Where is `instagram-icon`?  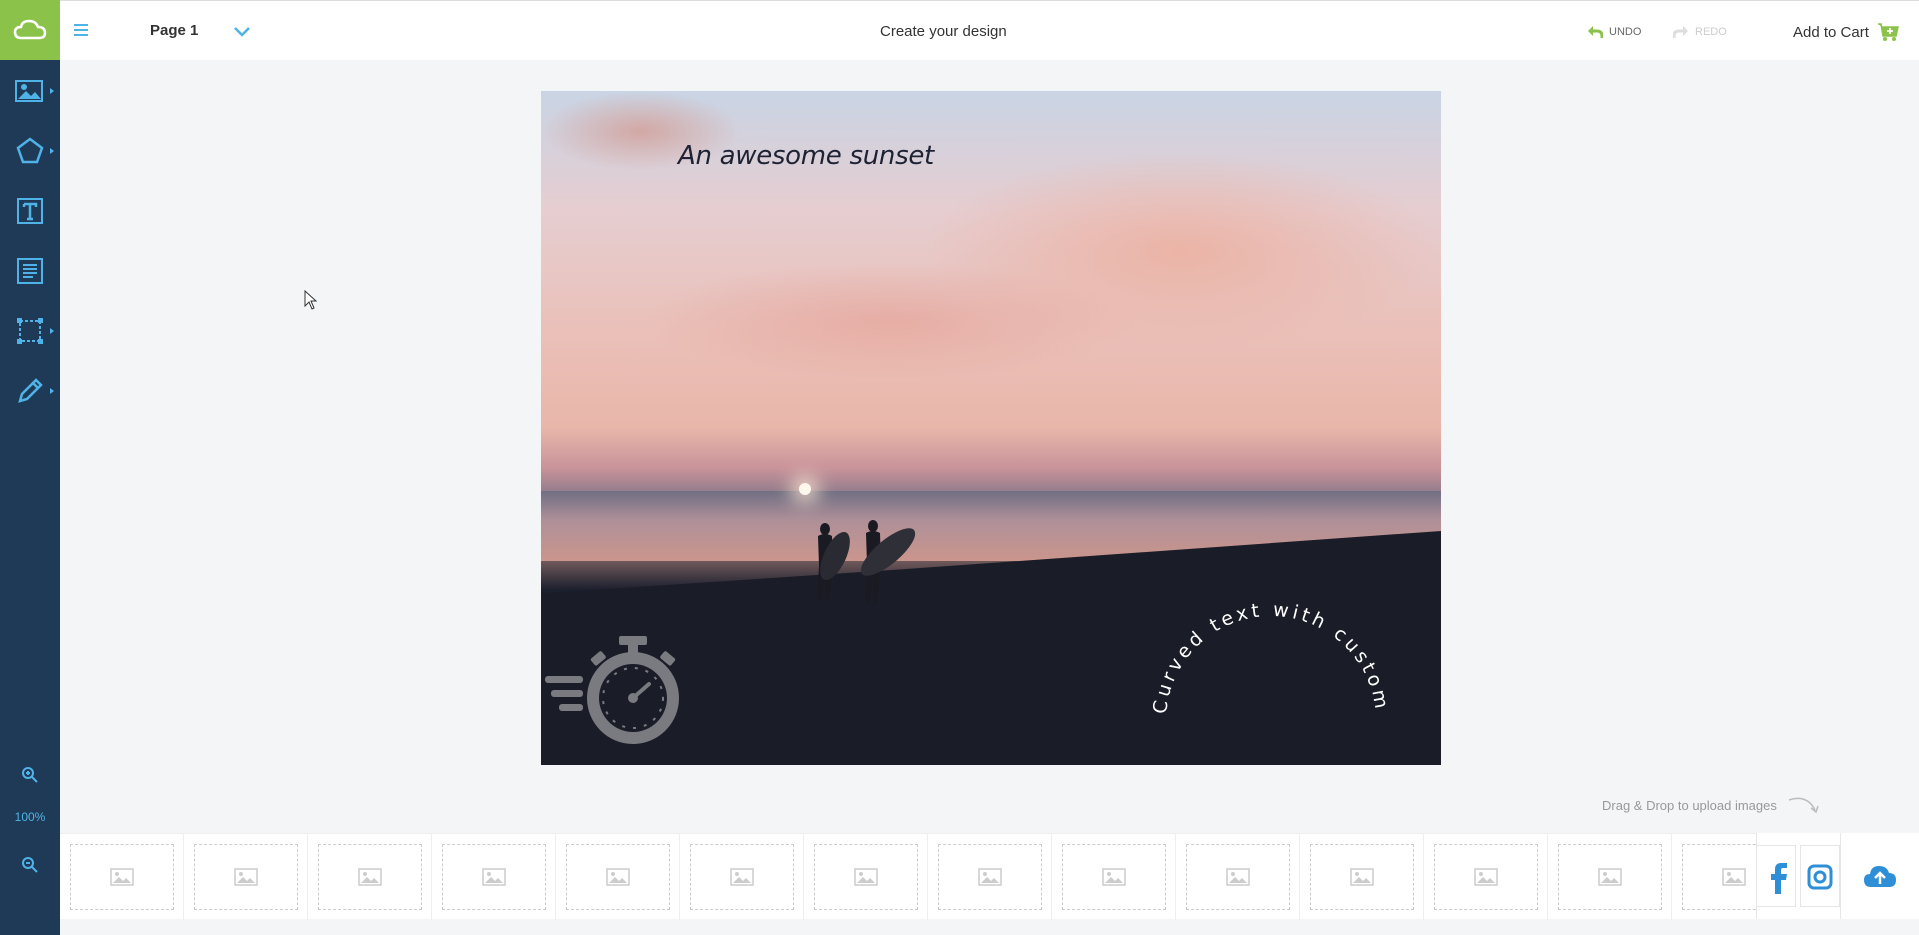
instagram-icon is located at coordinates (1820, 877).